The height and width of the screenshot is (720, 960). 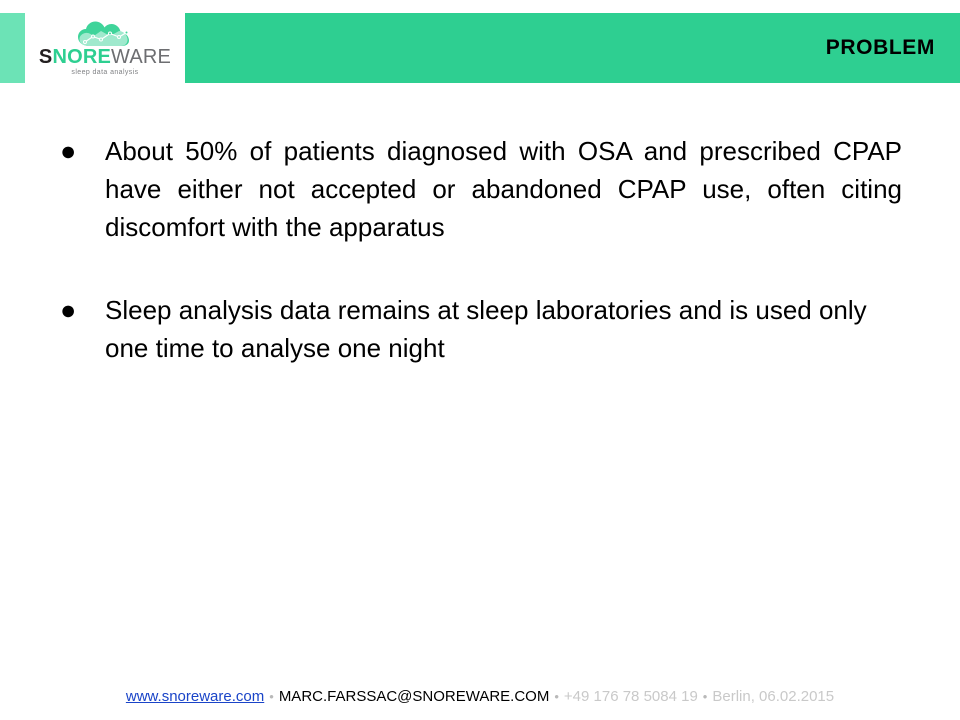 I want to click on logo-wordmark: SNOREWARE, so click(x=105, y=57).